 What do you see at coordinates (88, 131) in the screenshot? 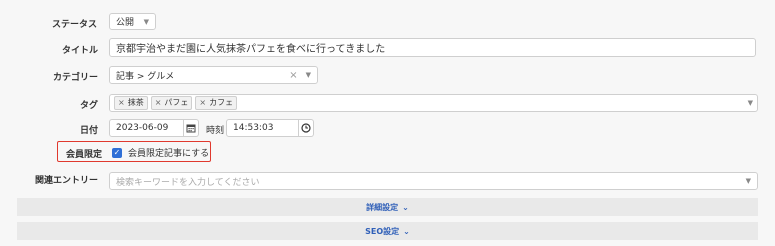
I see `date-label: 日付` at bounding box center [88, 131].